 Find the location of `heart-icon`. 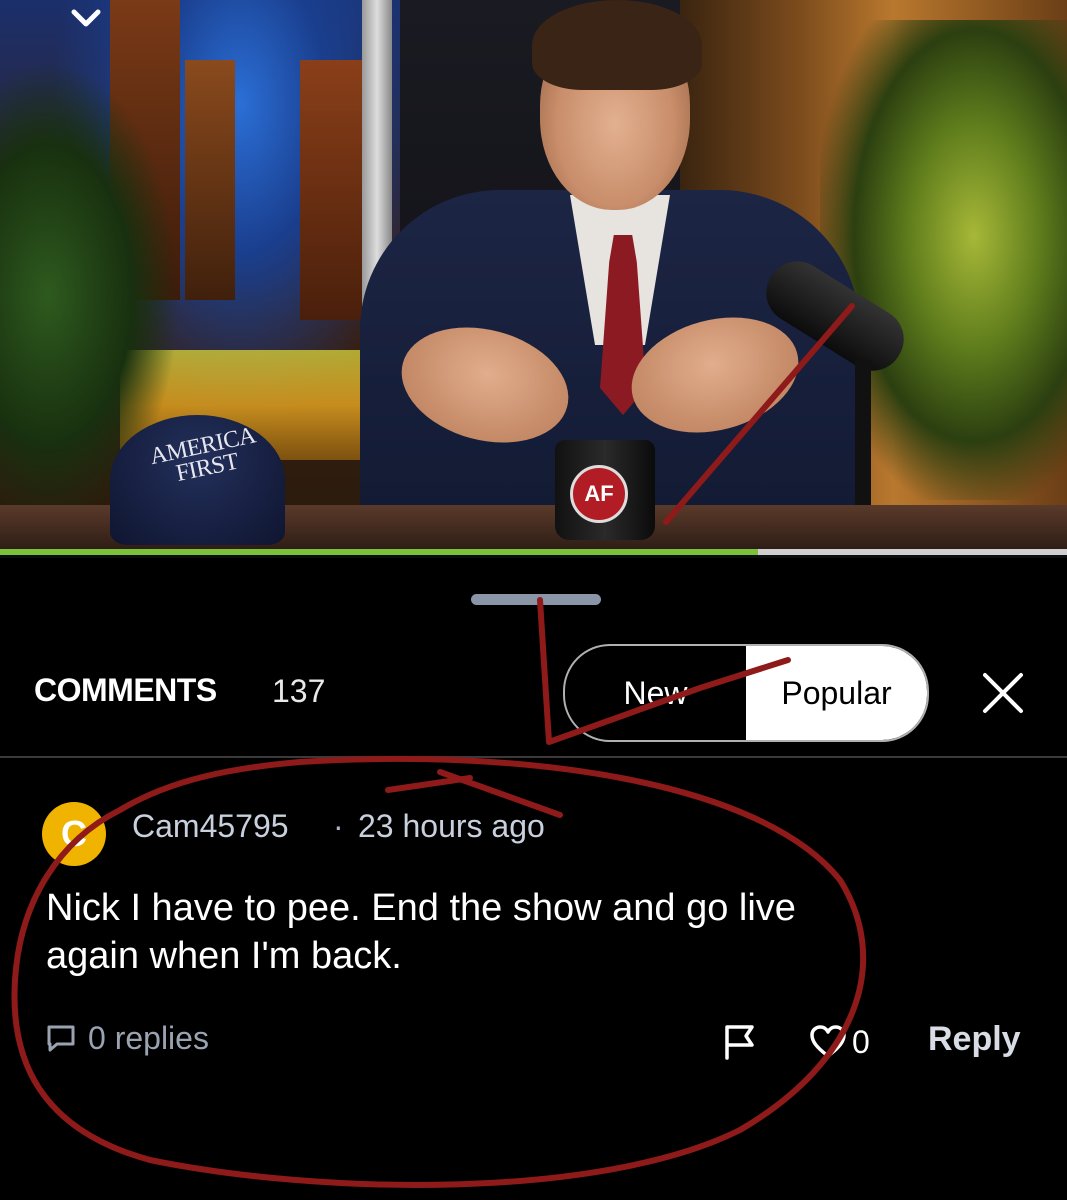

heart-icon is located at coordinates (828, 1041).